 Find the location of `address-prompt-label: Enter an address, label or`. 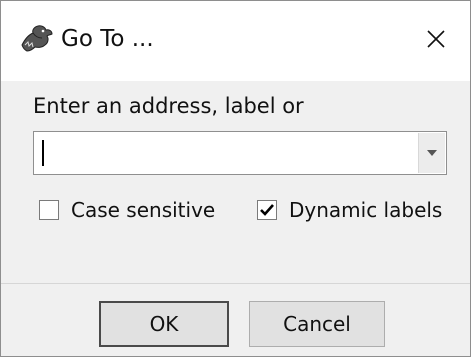

address-prompt-label: Enter an address, label or is located at coordinates (168, 106).